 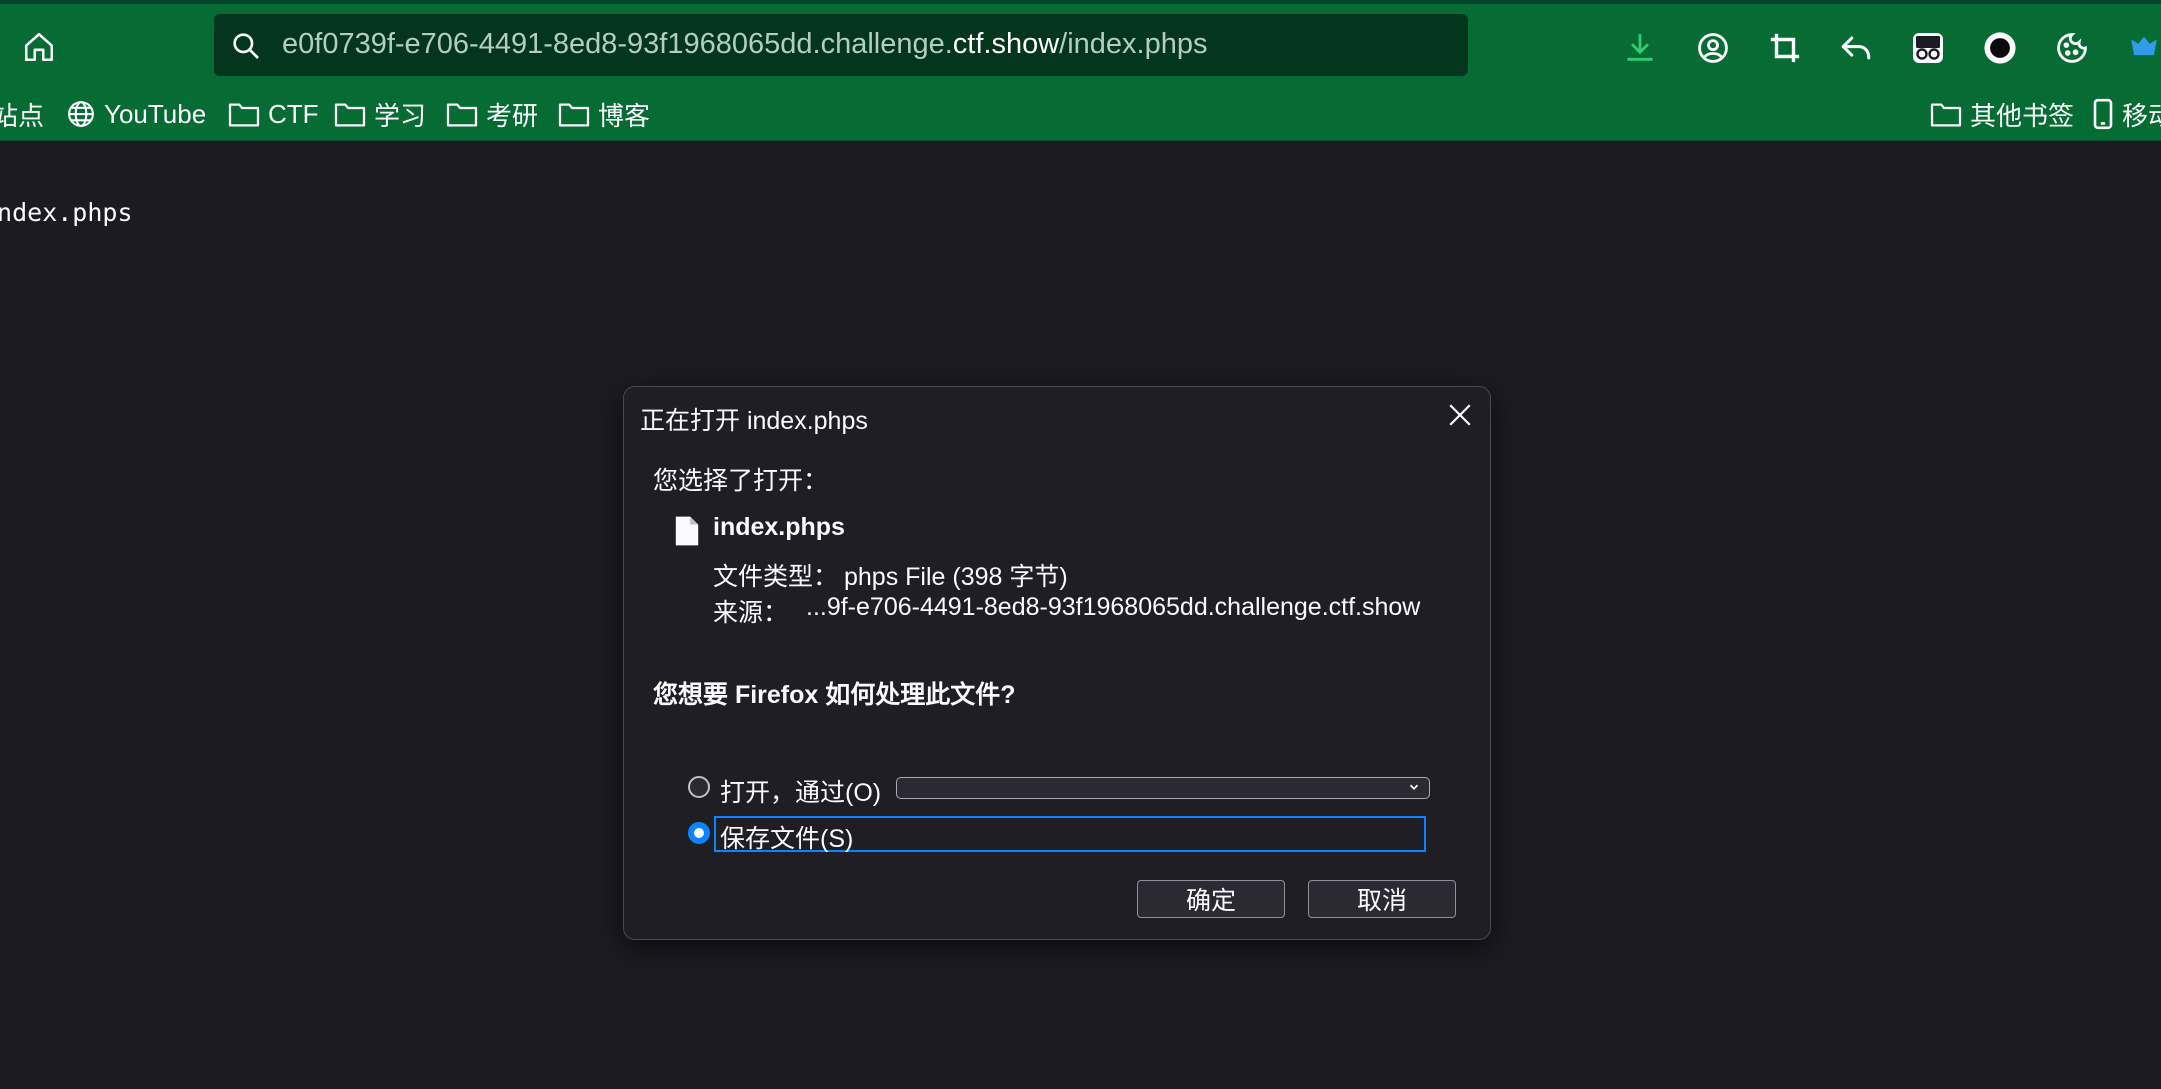 I want to click on bookmark-folder-blog: 博客, so click(x=604, y=114).